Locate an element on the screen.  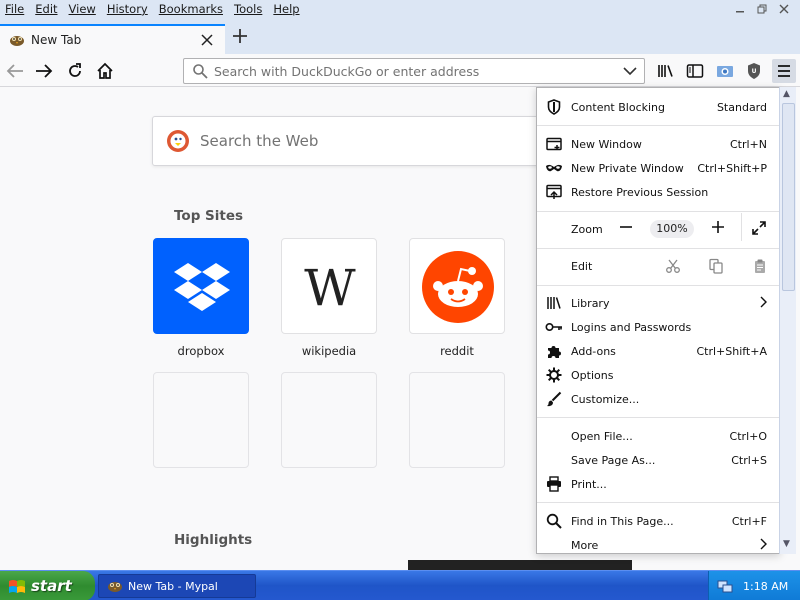
tab-title: New Tab is located at coordinates (56, 40).